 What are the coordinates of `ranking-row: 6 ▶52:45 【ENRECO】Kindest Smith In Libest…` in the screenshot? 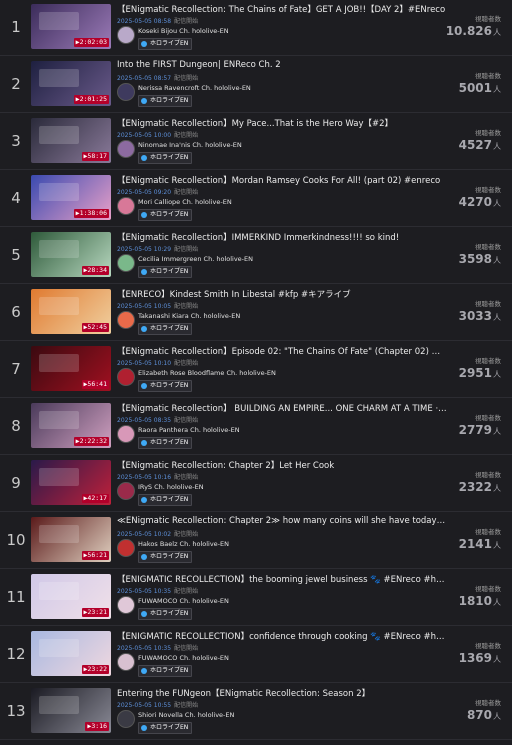 It's located at (256, 313).